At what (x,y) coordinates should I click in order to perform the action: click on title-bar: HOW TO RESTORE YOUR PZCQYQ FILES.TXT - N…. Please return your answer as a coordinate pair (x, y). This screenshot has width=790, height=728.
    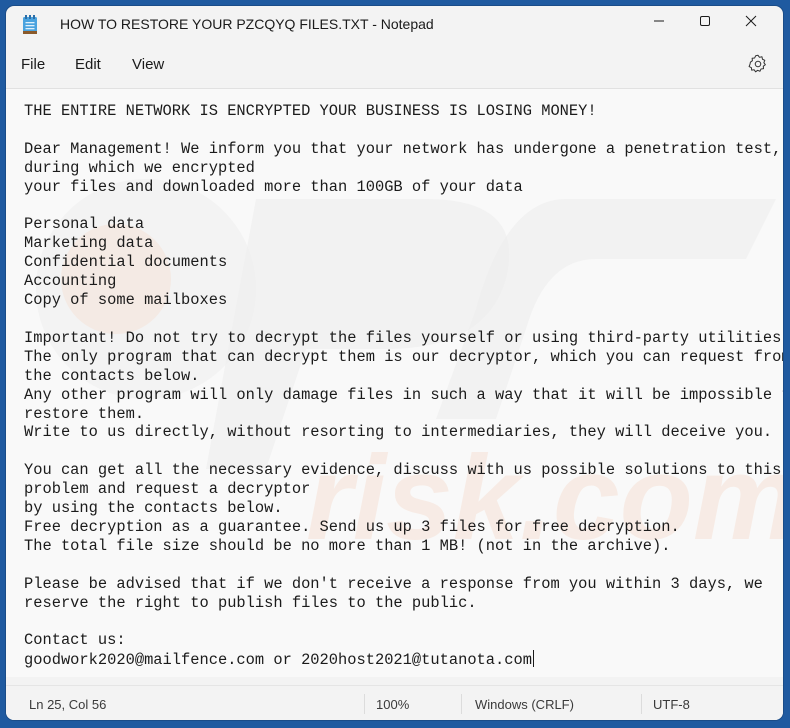
    Looking at the image, I should click on (394, 24).